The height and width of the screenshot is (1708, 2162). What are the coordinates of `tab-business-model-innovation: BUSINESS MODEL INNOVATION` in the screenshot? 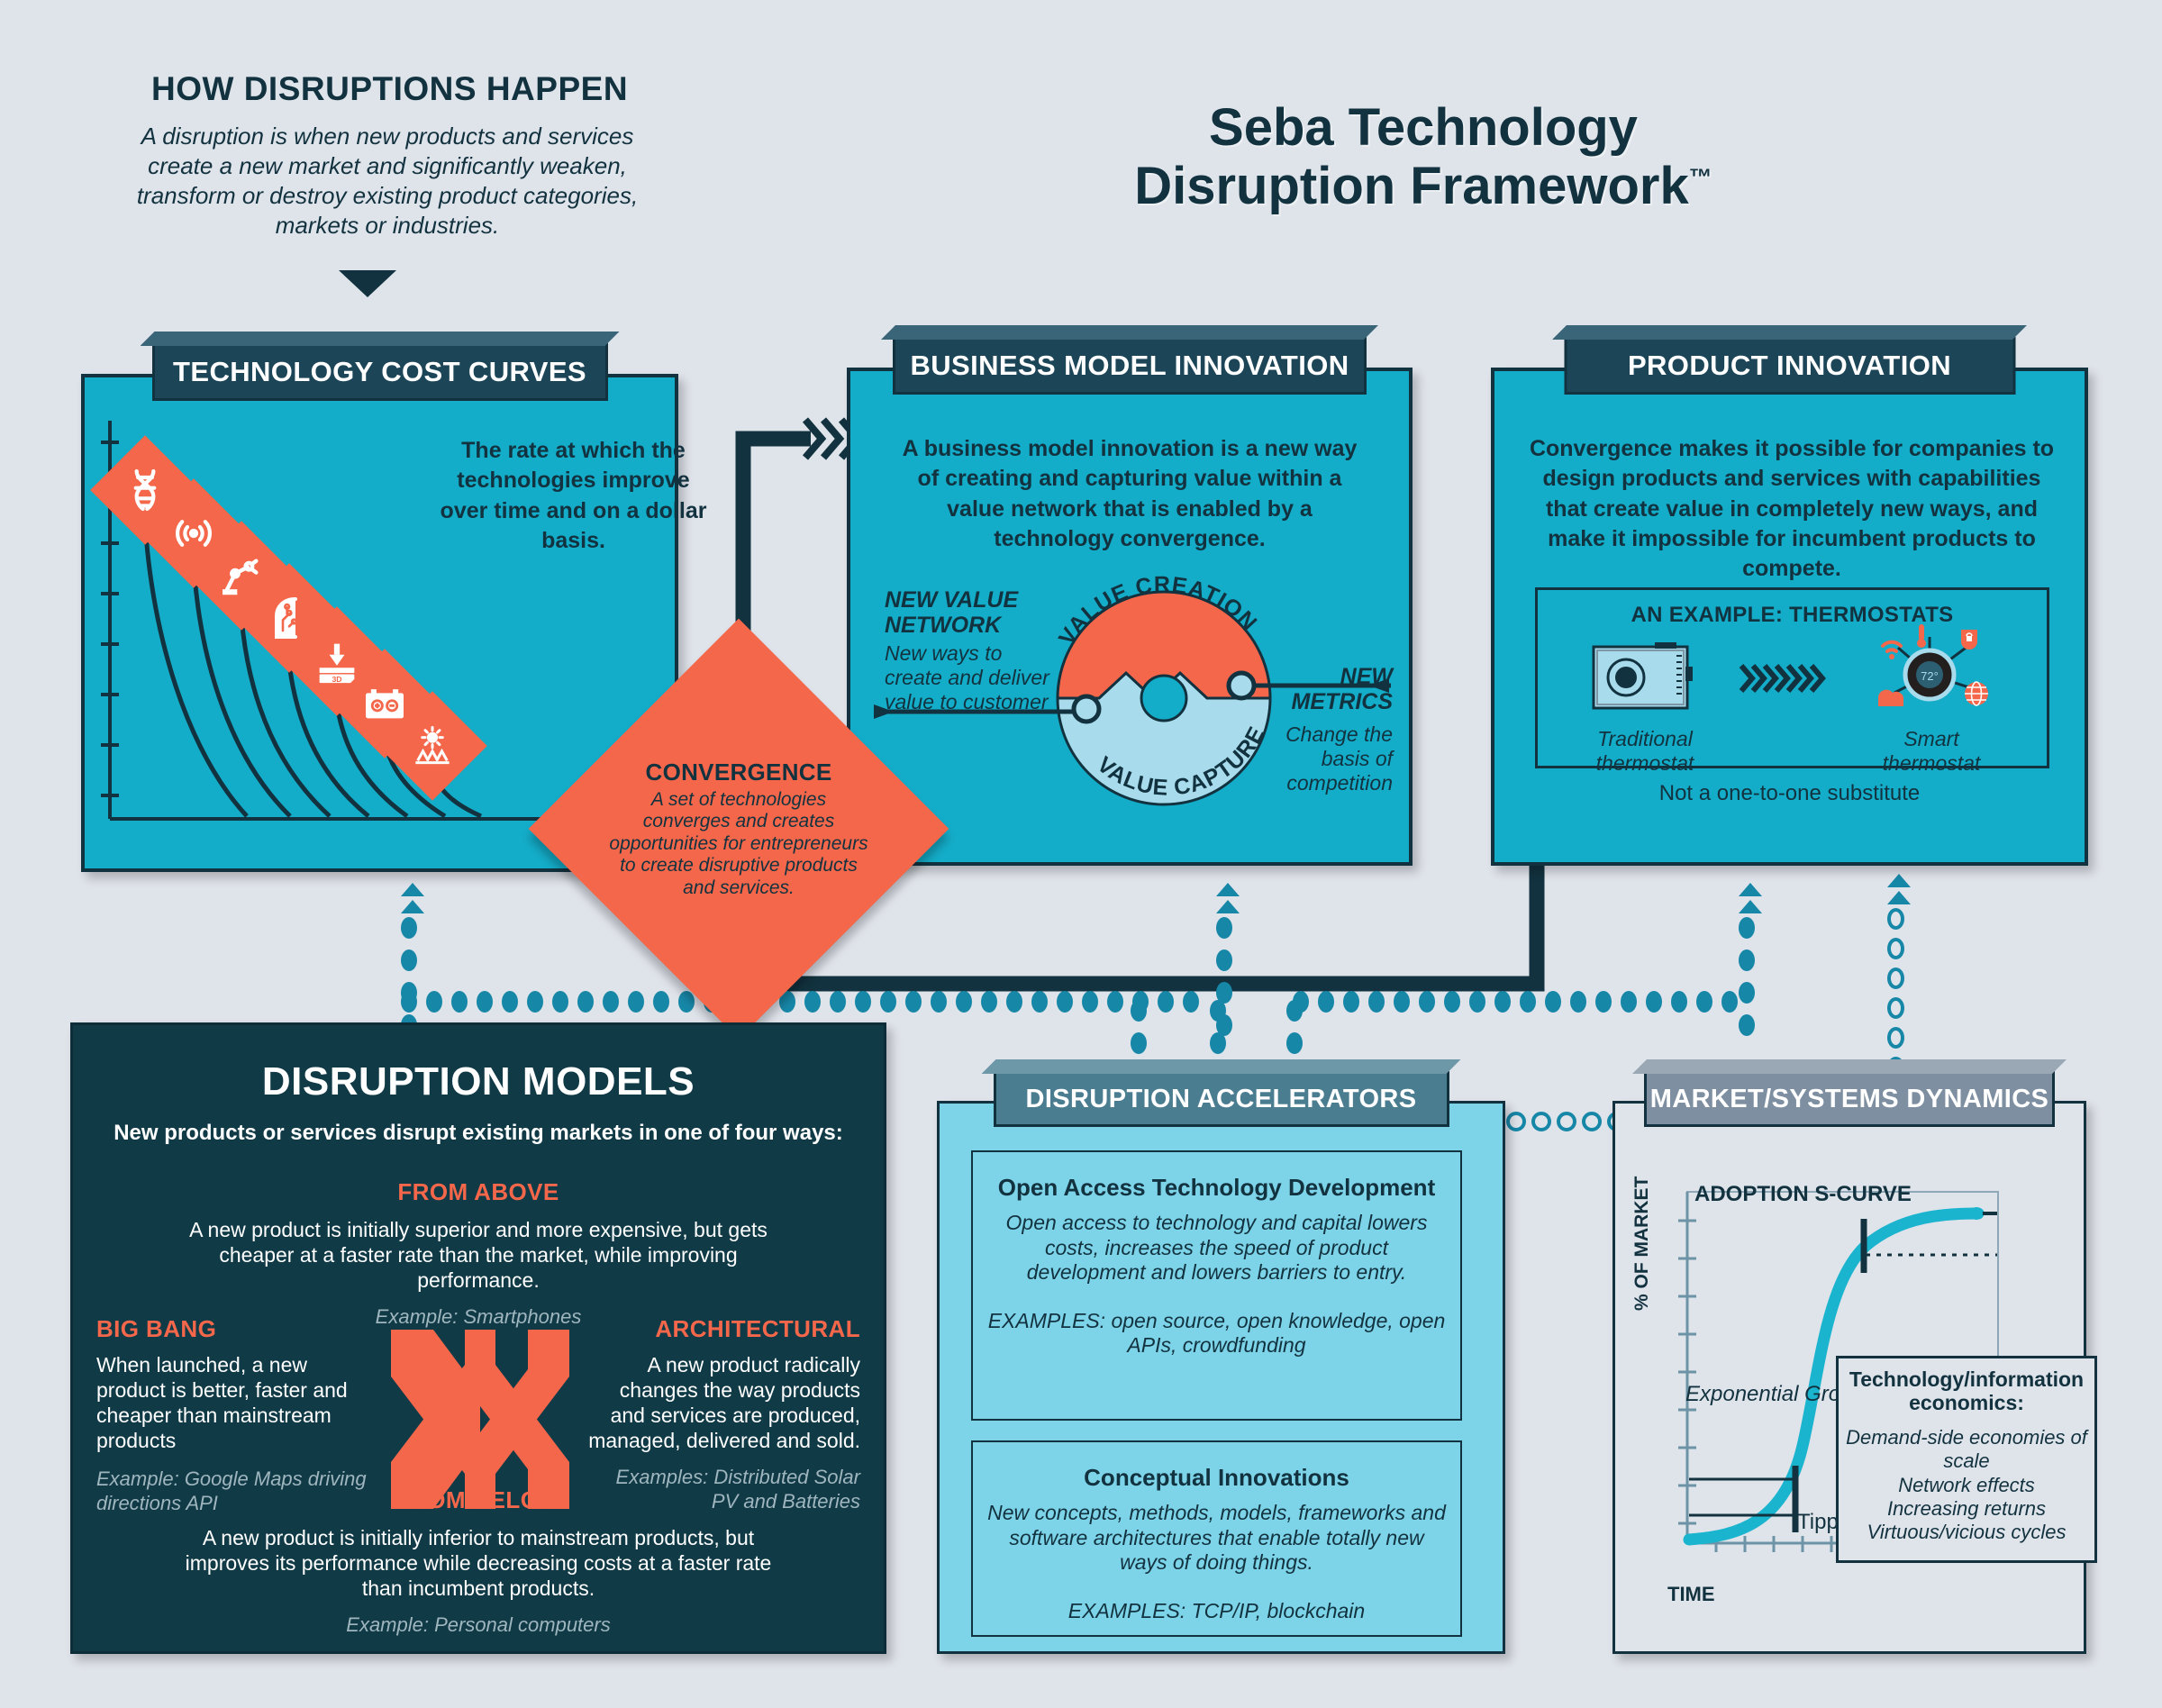 It's located at (1130, 366).